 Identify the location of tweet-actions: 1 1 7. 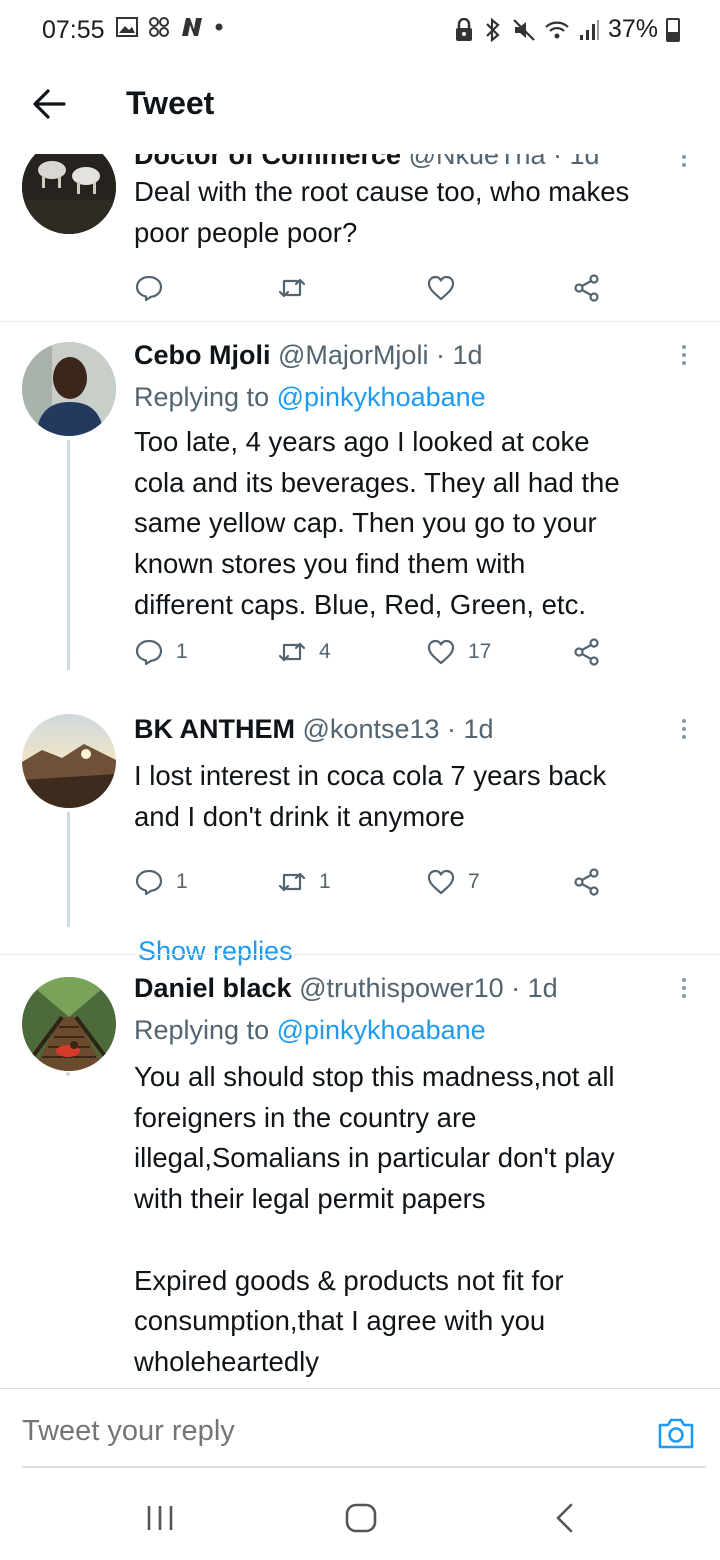
(384, 882).